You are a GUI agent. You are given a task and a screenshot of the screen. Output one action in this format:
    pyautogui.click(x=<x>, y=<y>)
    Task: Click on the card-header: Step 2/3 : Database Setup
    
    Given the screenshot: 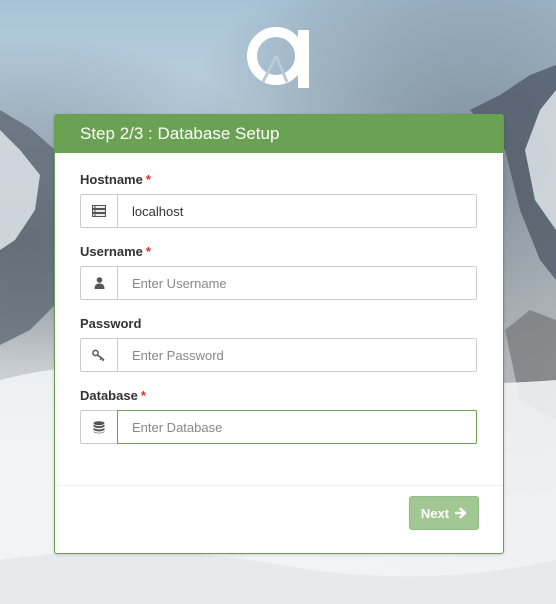 What is the action you would take?
    pyautogui.click(x=279, y=134)
    